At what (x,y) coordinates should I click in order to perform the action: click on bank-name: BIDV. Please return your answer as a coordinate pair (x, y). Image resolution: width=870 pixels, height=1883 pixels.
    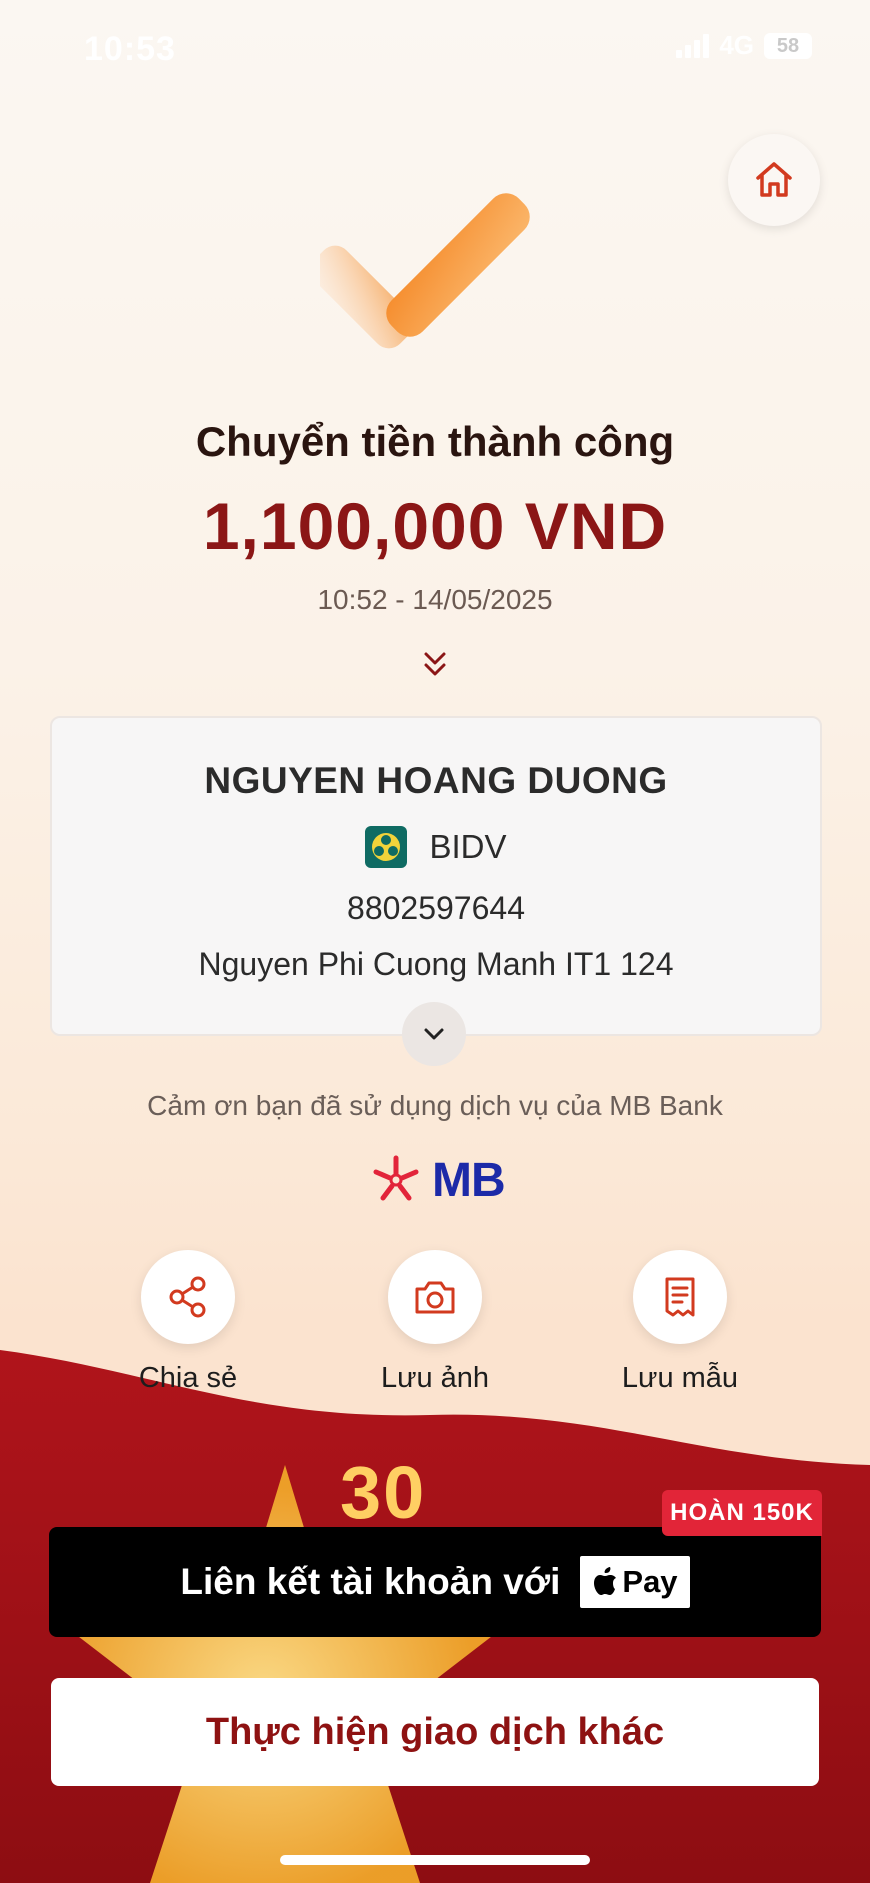
    Looking at the image, I should click on (468, 846).